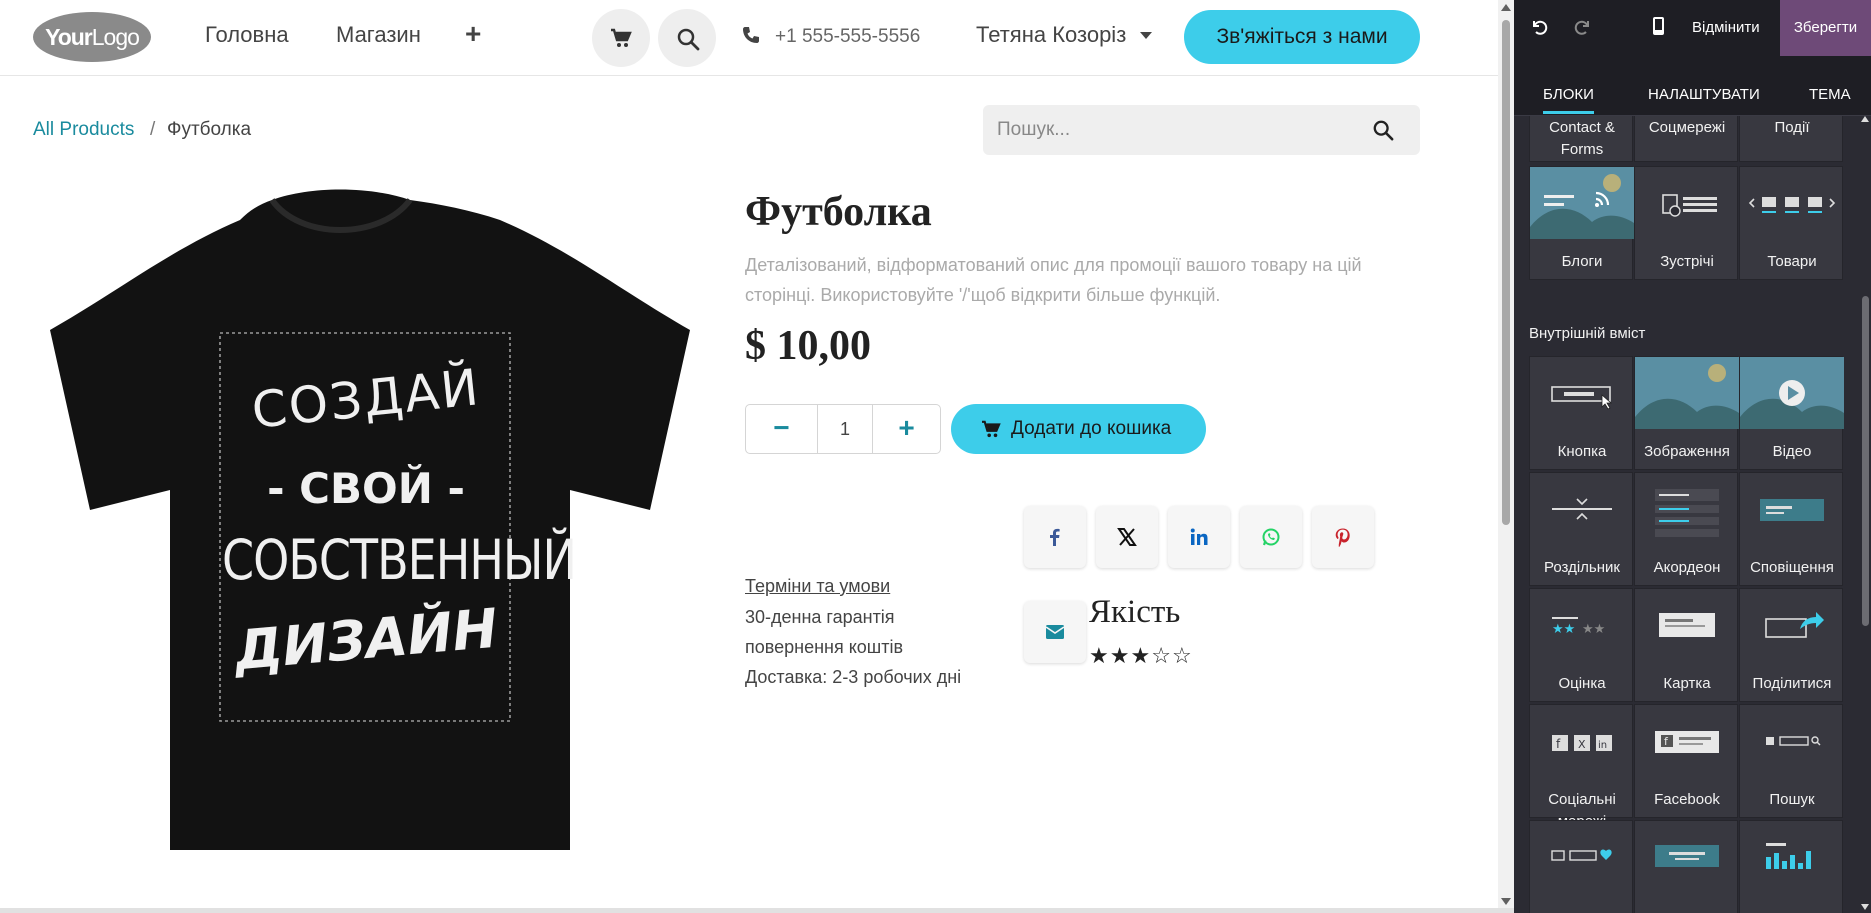 This screenshot has width=1871, height=913. What do you see at coordinates (1582, 683) in the screenshot?
I see `block-label: Оцінка` at bounding box center [1582, 683].